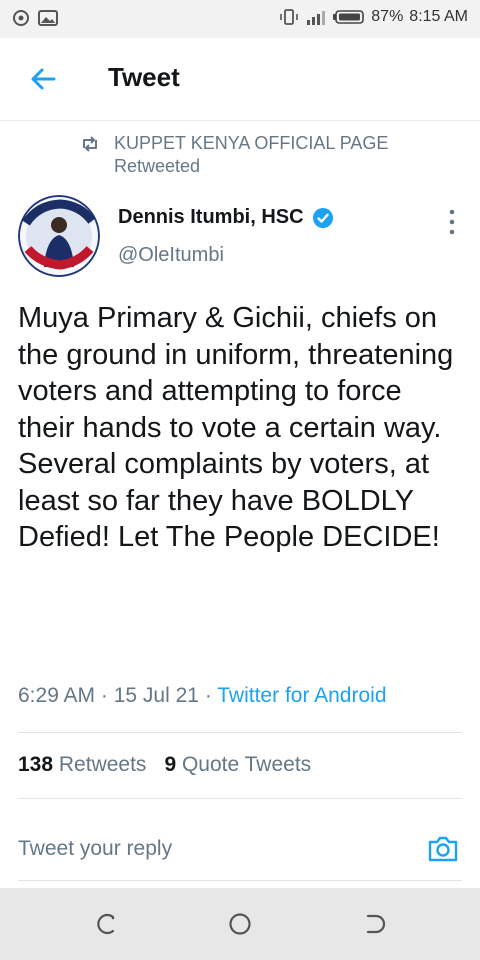 The height and width of the screenshot is (960, 480). I want to click on author-display-name: Dennis Itumbi, HSC, so click(211, 217).